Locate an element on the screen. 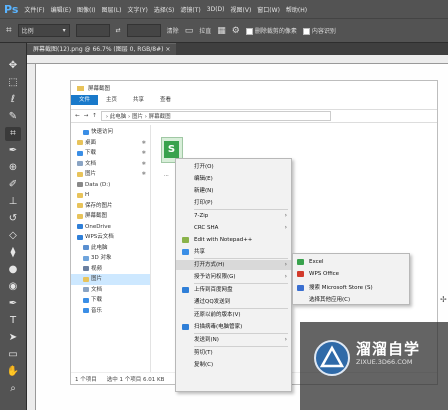 This screenshot has height=410, width=448. nav-item: 图片 ✱ is located at coordinates (110, 174).